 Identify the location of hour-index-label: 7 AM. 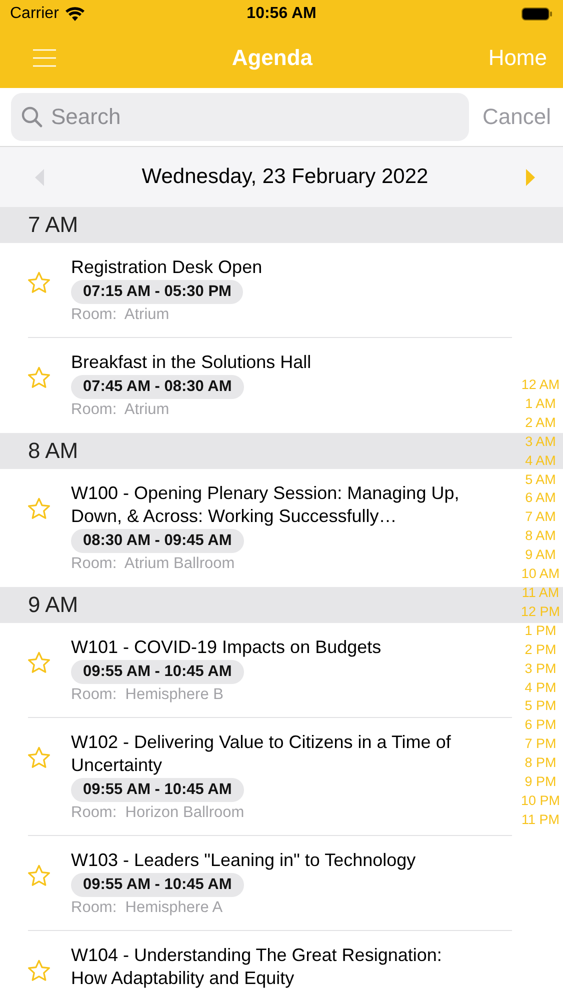
(540, 518).